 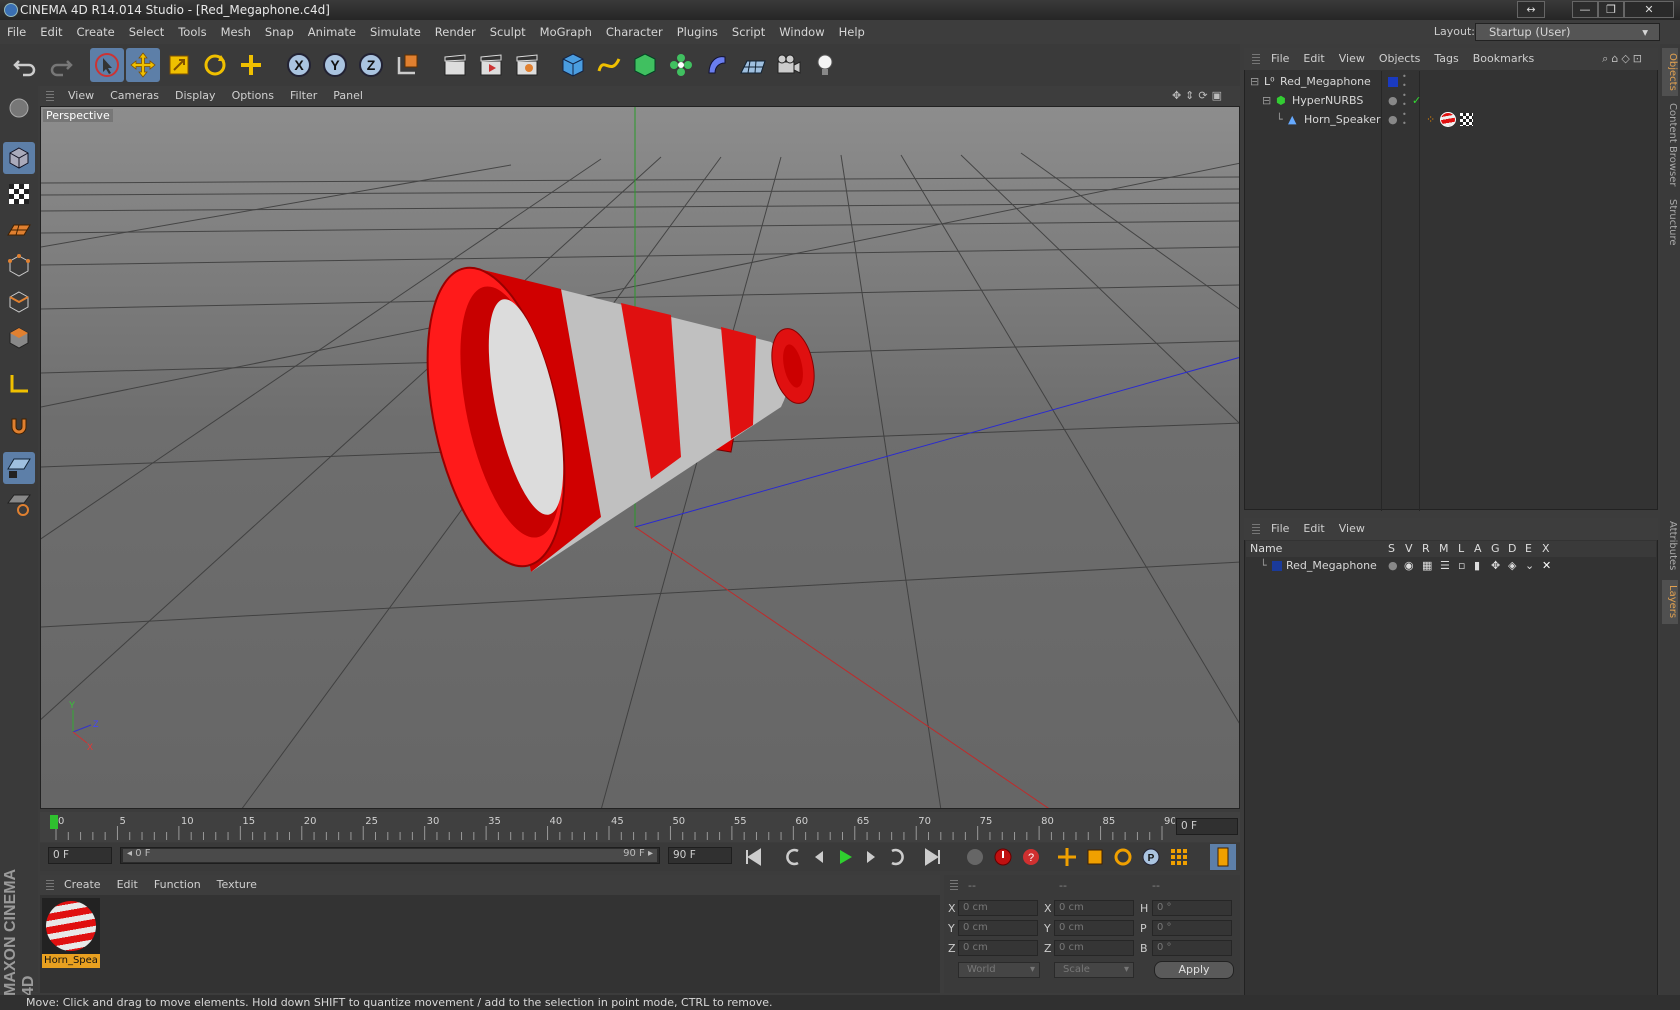 What do you see at coordinates (1477, 565) in the screenshot?
I see `animation-icon: ▮` at bounding box center [1477, 565].